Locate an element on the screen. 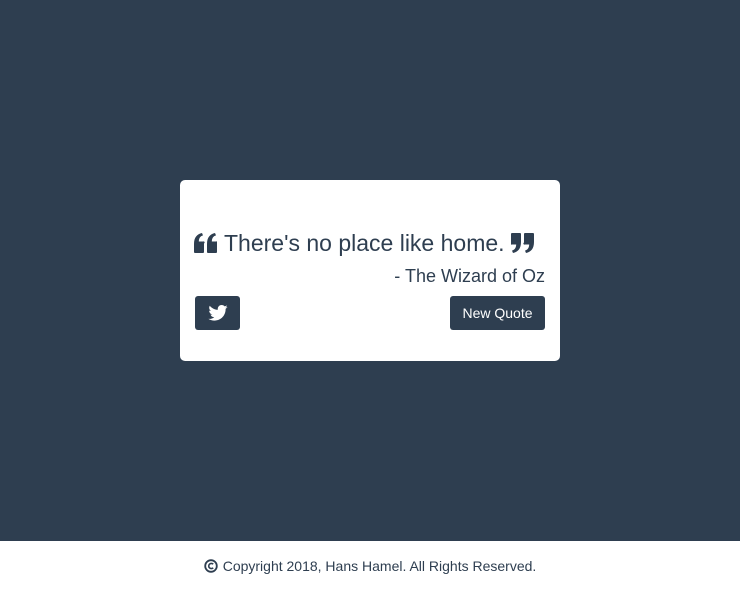  quote-line: There's no place like home. is located at coordinates (371, 243).